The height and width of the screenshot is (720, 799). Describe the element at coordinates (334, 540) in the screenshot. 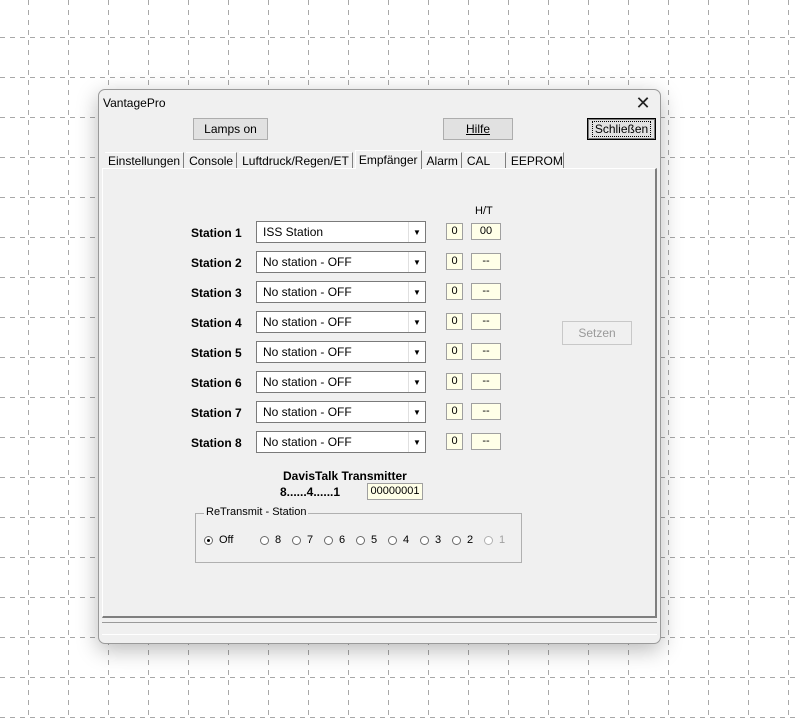

I see `retransmit-radio: 6` at that location.